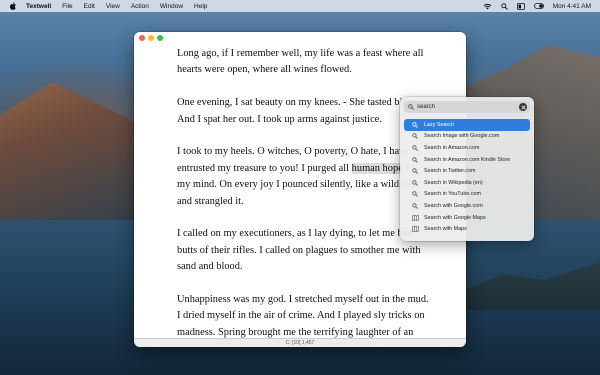  What do you see at coordinates (160, 38) in the screenshot?
I see `zoom-button` at bounding box center [160, 38].